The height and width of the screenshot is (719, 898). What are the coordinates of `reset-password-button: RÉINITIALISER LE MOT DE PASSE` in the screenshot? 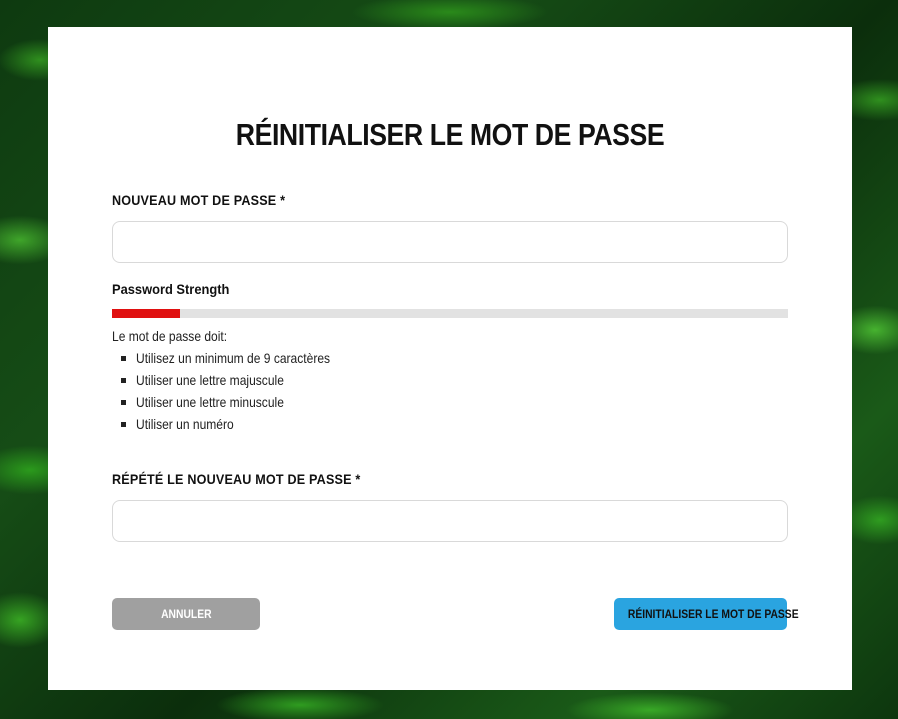 It's located at (706, 614).